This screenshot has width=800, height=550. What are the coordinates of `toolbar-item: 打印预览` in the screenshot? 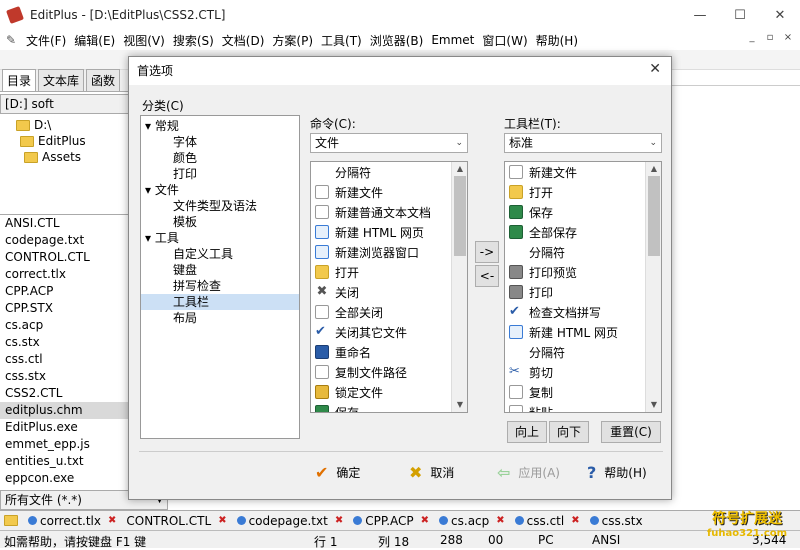 It's located at (543, 272).